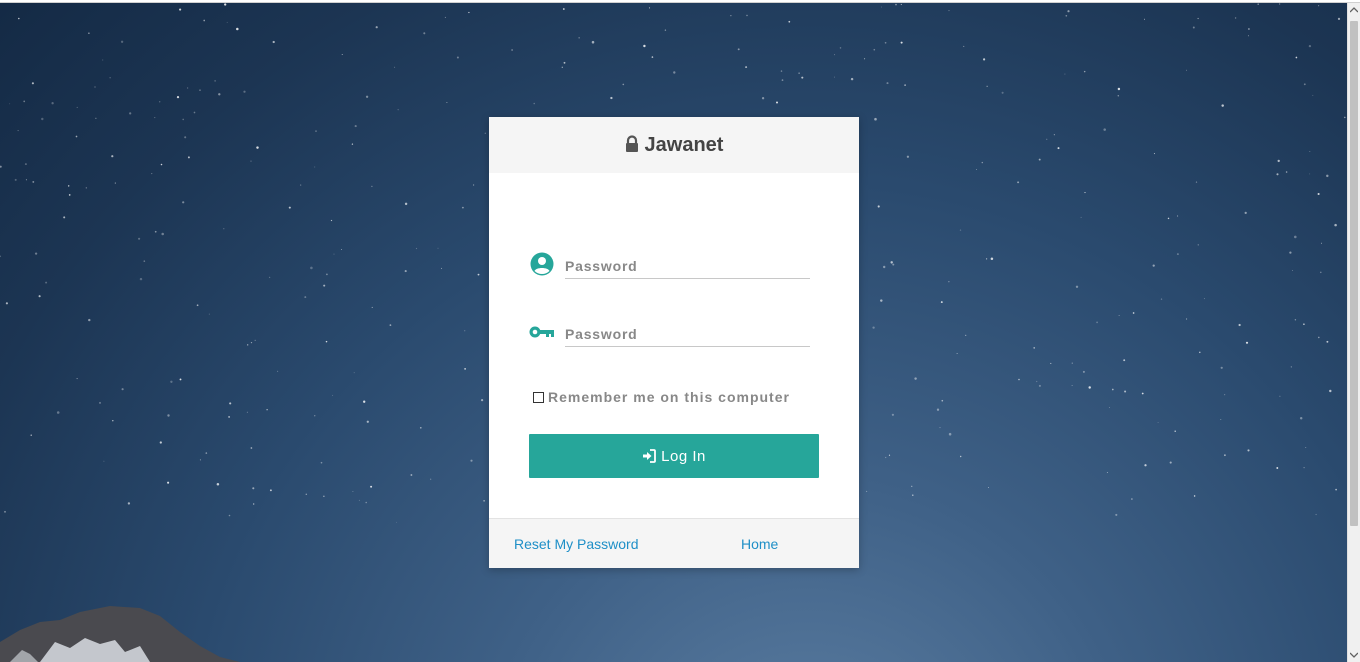  I want to click on scrollbar-thumb, so click(1354, 273).